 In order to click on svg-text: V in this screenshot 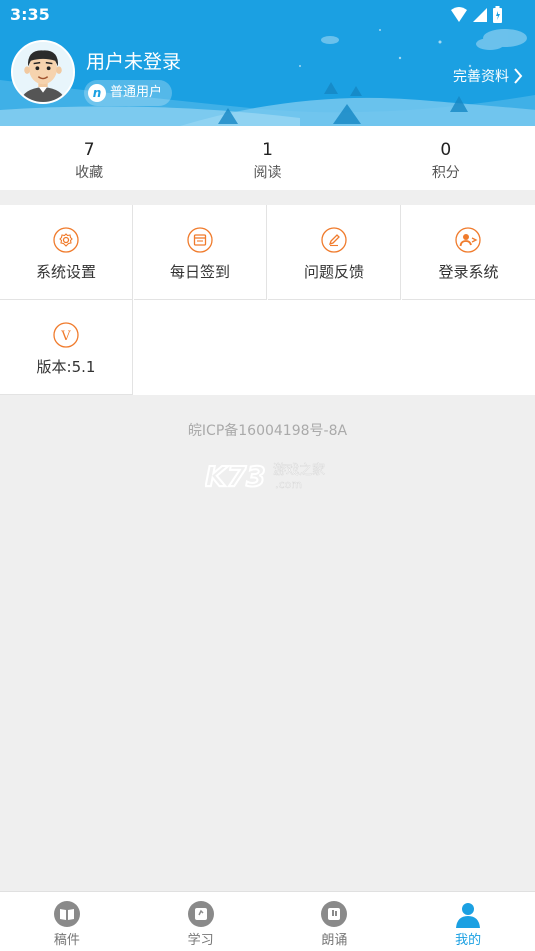, I will do `click(65, 336)`.